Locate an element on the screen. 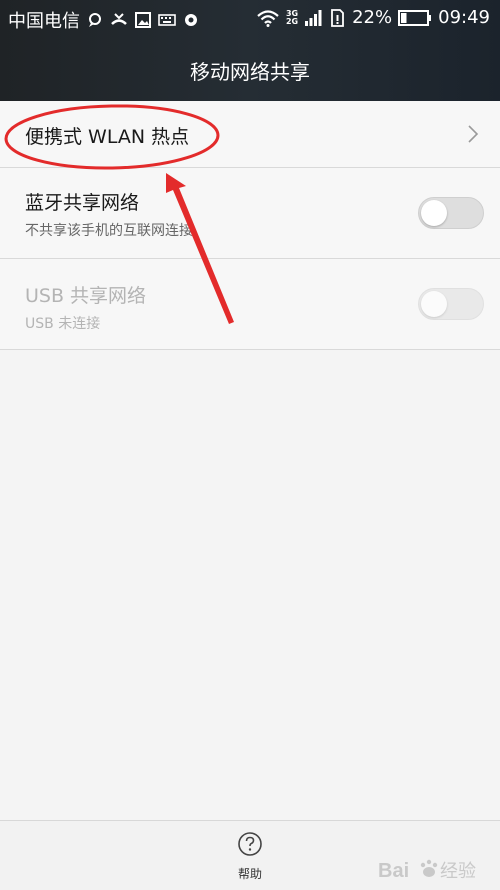  usb-tethering-subtitle: USB 未连接 is located at coordinates (63, 324).